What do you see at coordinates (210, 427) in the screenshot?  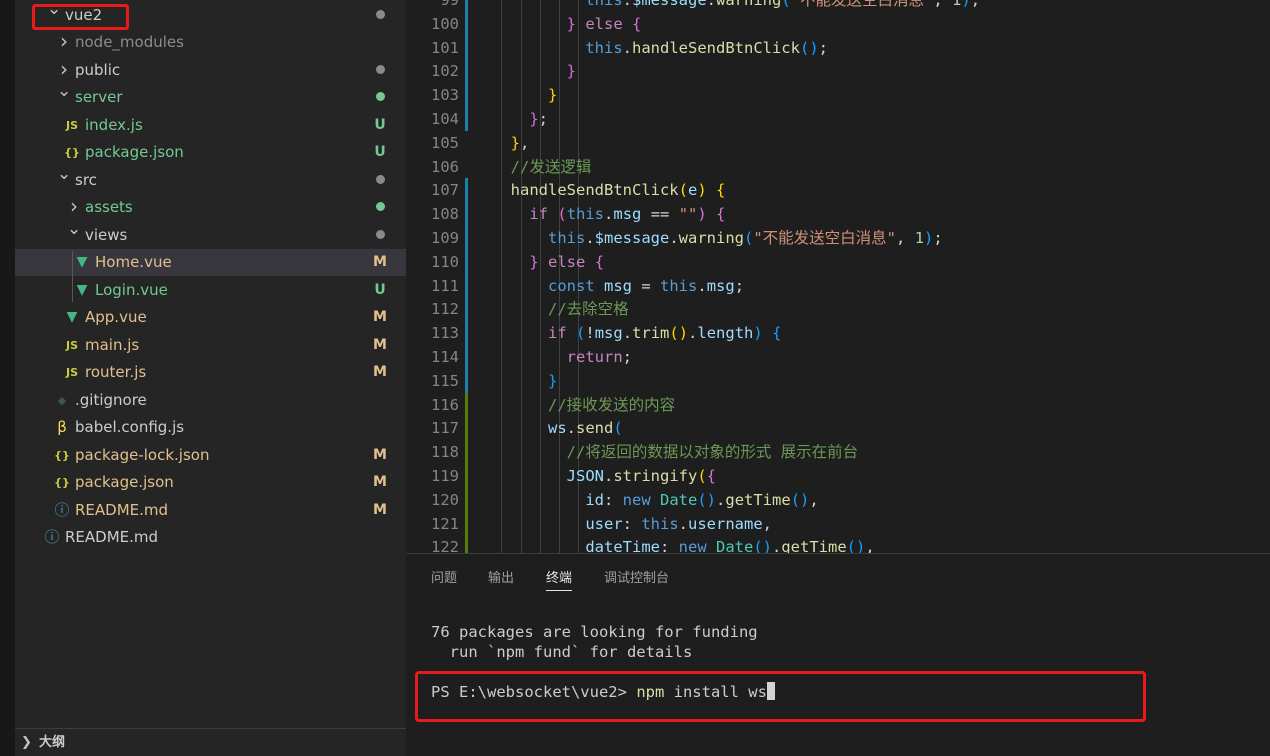 I see `tree-file-babel-config-js: β babel.config.js` at bounding box center [210, 427].